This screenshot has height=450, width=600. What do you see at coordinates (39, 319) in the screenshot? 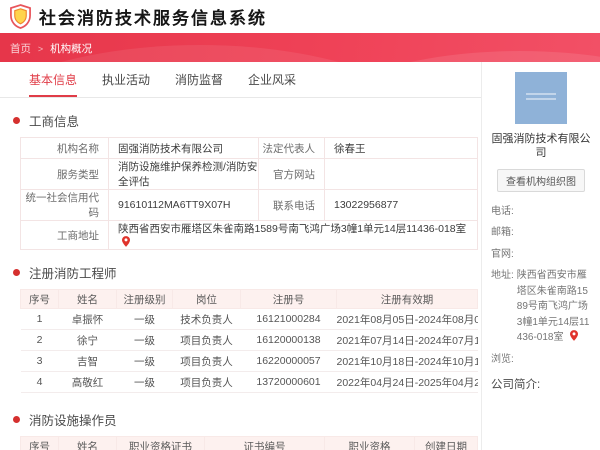
I see `cell-index: 1` at bounding box center [39, 319].